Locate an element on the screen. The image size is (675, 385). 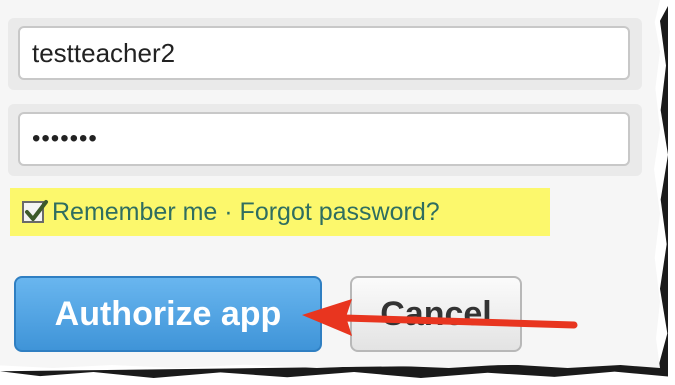
username-field is located at coordinates (324, 53).